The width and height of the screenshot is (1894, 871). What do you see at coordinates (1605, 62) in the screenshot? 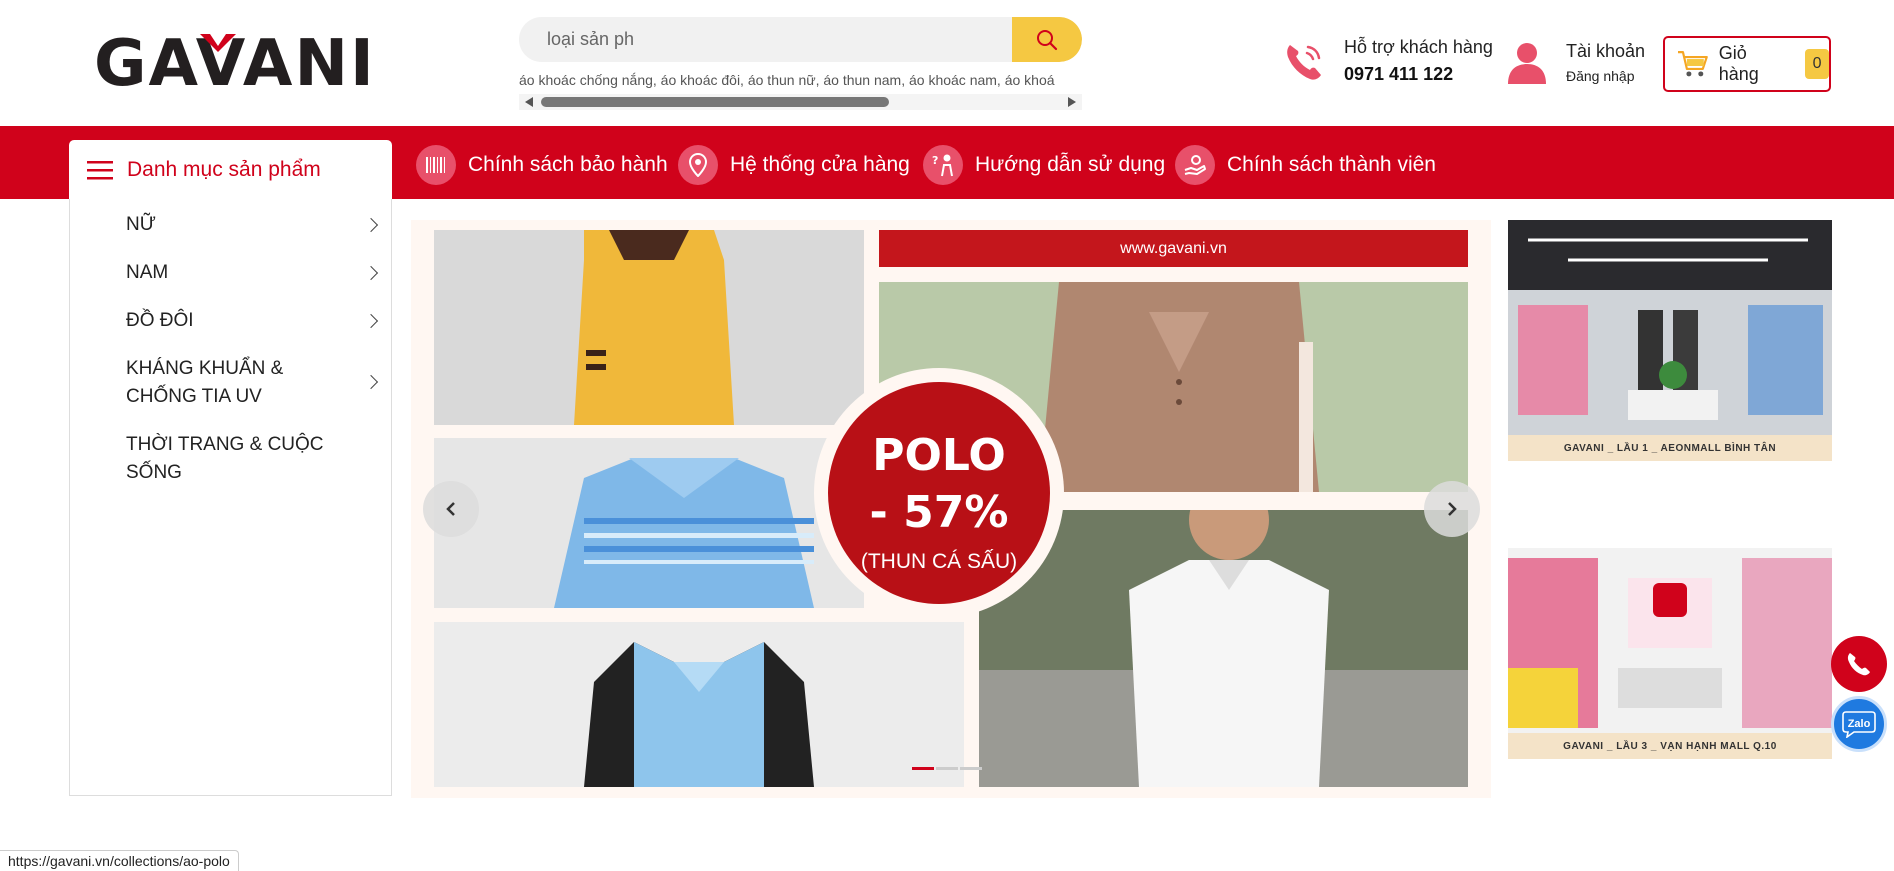
I see `account-text: Tài khoản Đăng nhập` at bounding box center [1605, 62].